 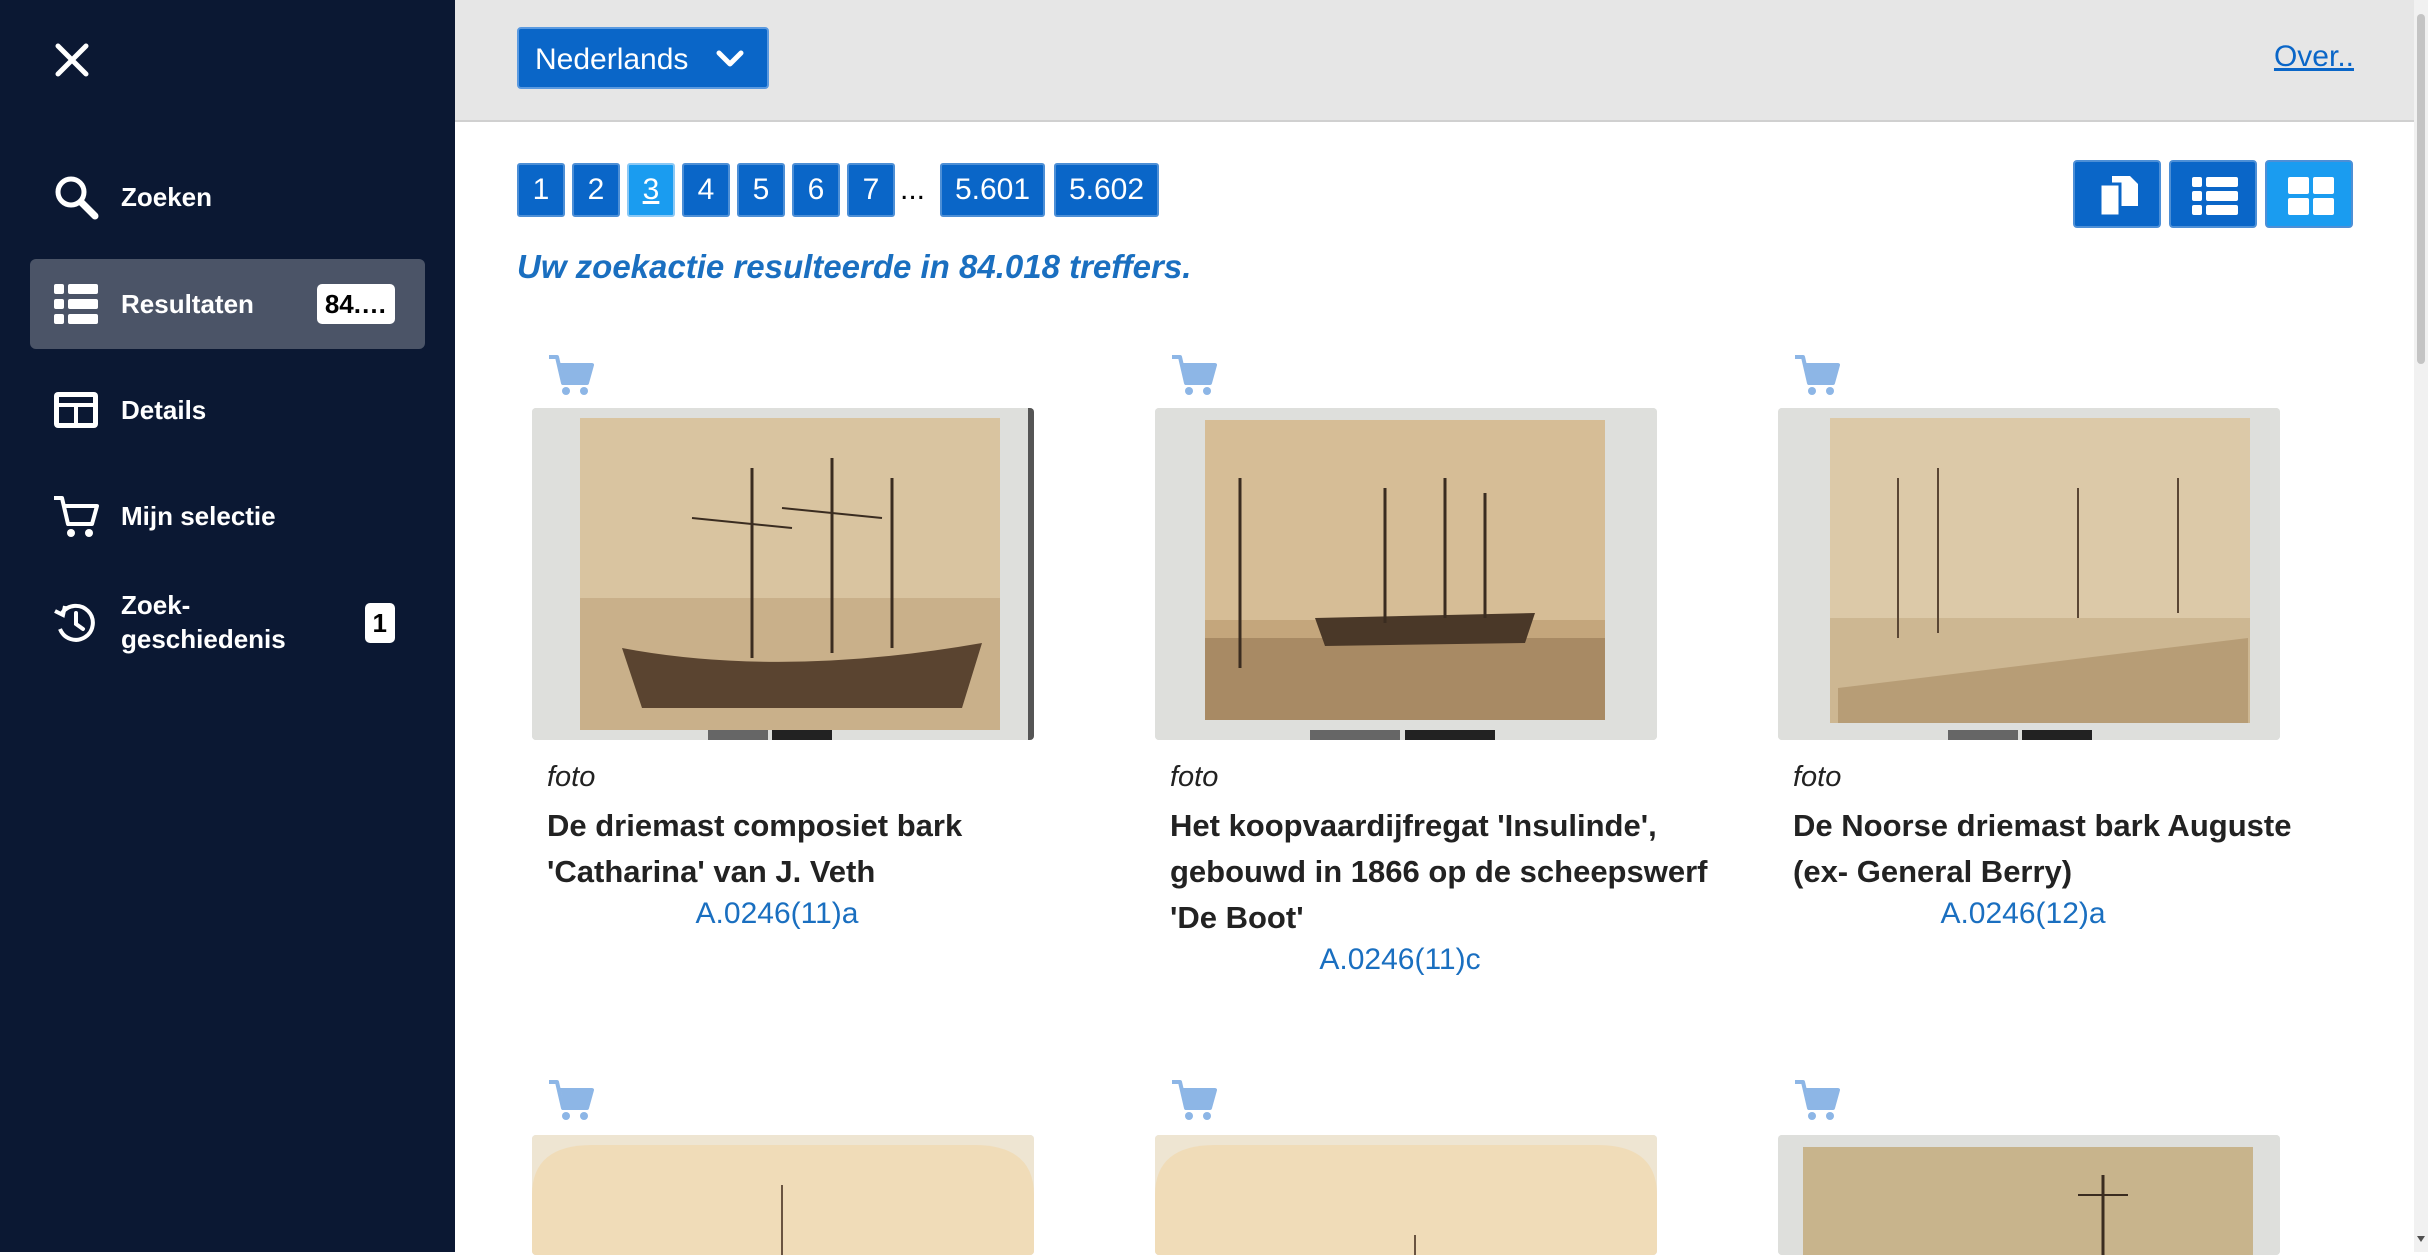 What do you see at coordinates (76, 410) in the screenshot?
I see `details-grid-icon` at bounding box center [76, 410].